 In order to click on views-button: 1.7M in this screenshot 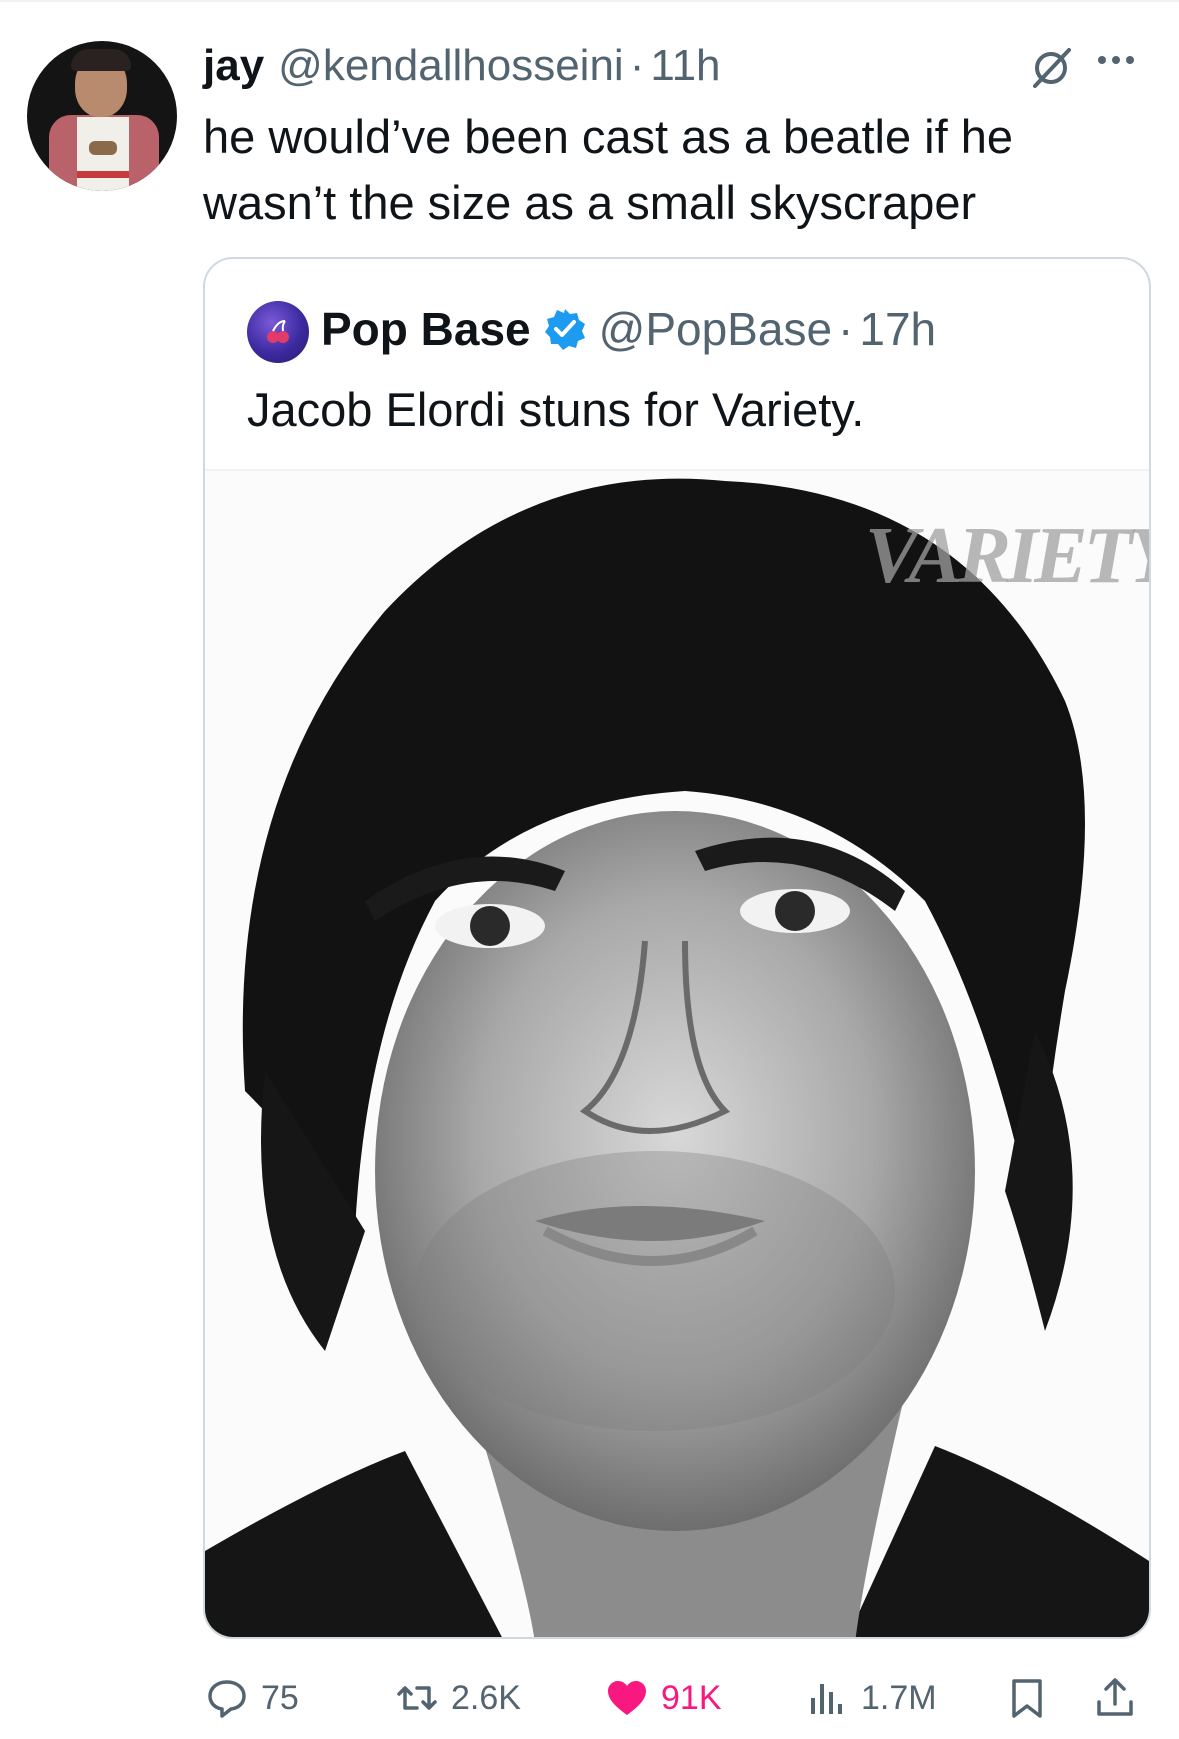, I will do `click(871, 1698)`.